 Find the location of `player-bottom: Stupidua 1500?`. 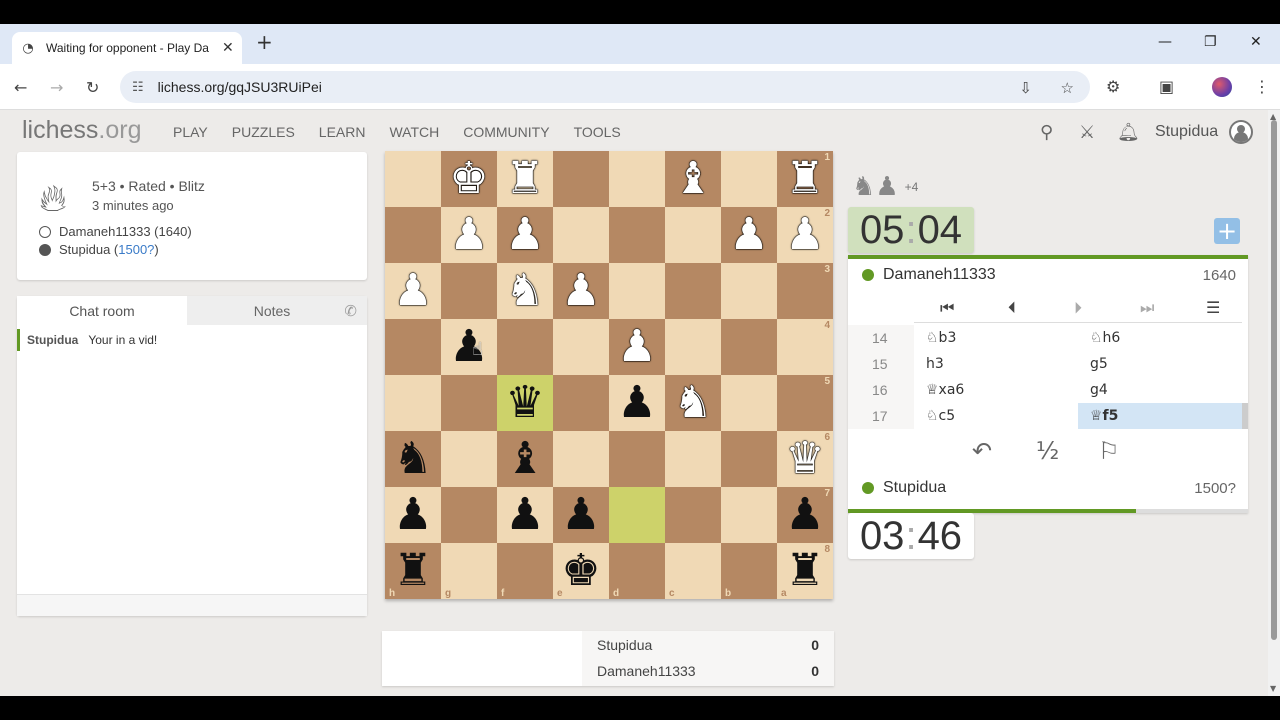

player-bottom: Stupidua 1500? is located at coordinates (1048, 488).